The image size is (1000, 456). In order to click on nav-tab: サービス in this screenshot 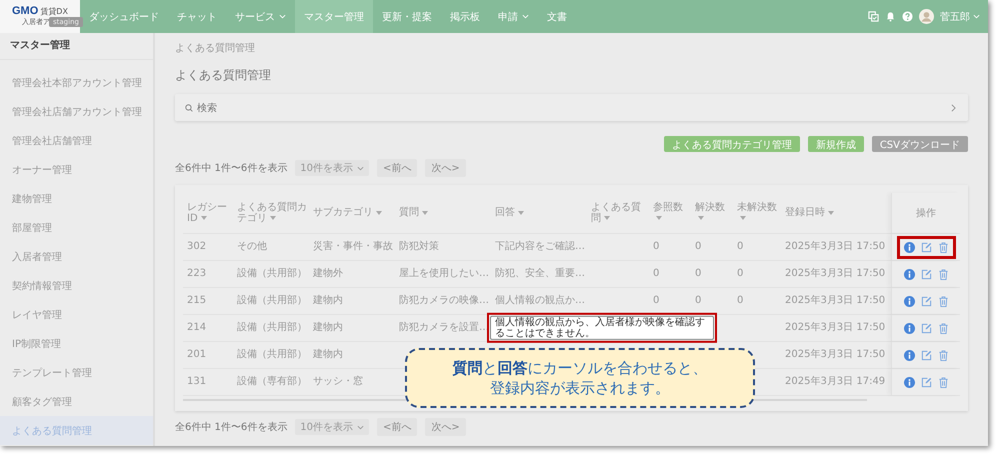, I will do `click(260, 16)`.